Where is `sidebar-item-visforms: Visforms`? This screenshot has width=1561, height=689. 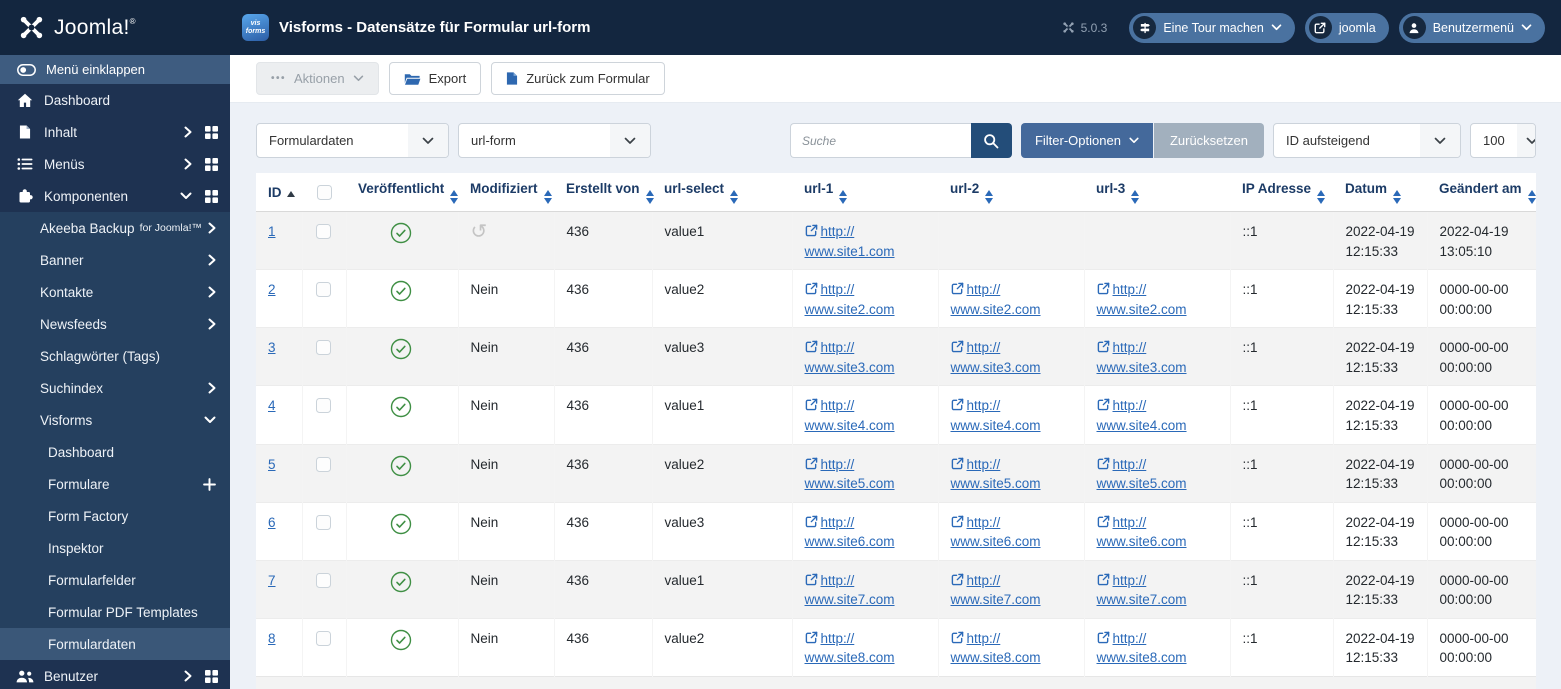 sidebar-item-visforms: Visforms is located at coordinates (115, 420).